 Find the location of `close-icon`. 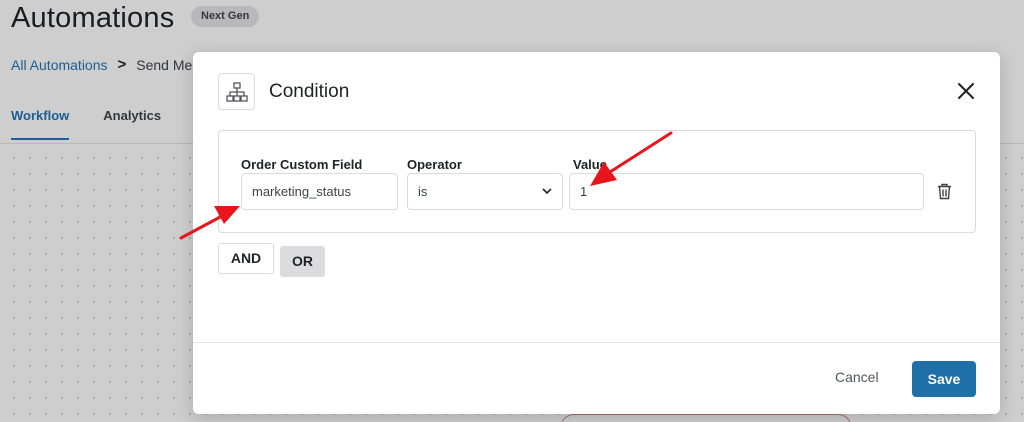

close-icon is located at coordinates (966, 91).